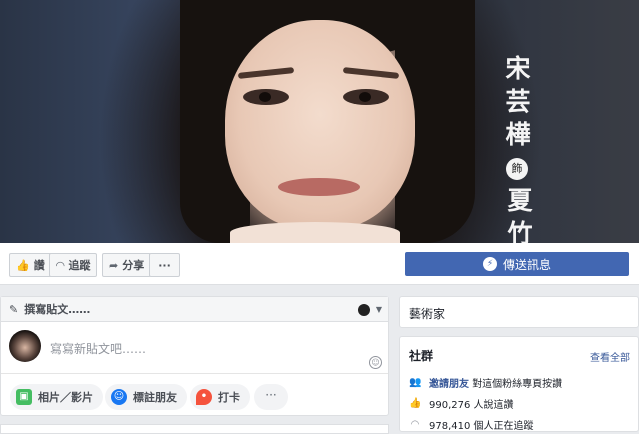 The width and height of the screenshot is (639, 434). I want to click on tag-friends-button: ☺ 標註朋友, so click(146, 397).